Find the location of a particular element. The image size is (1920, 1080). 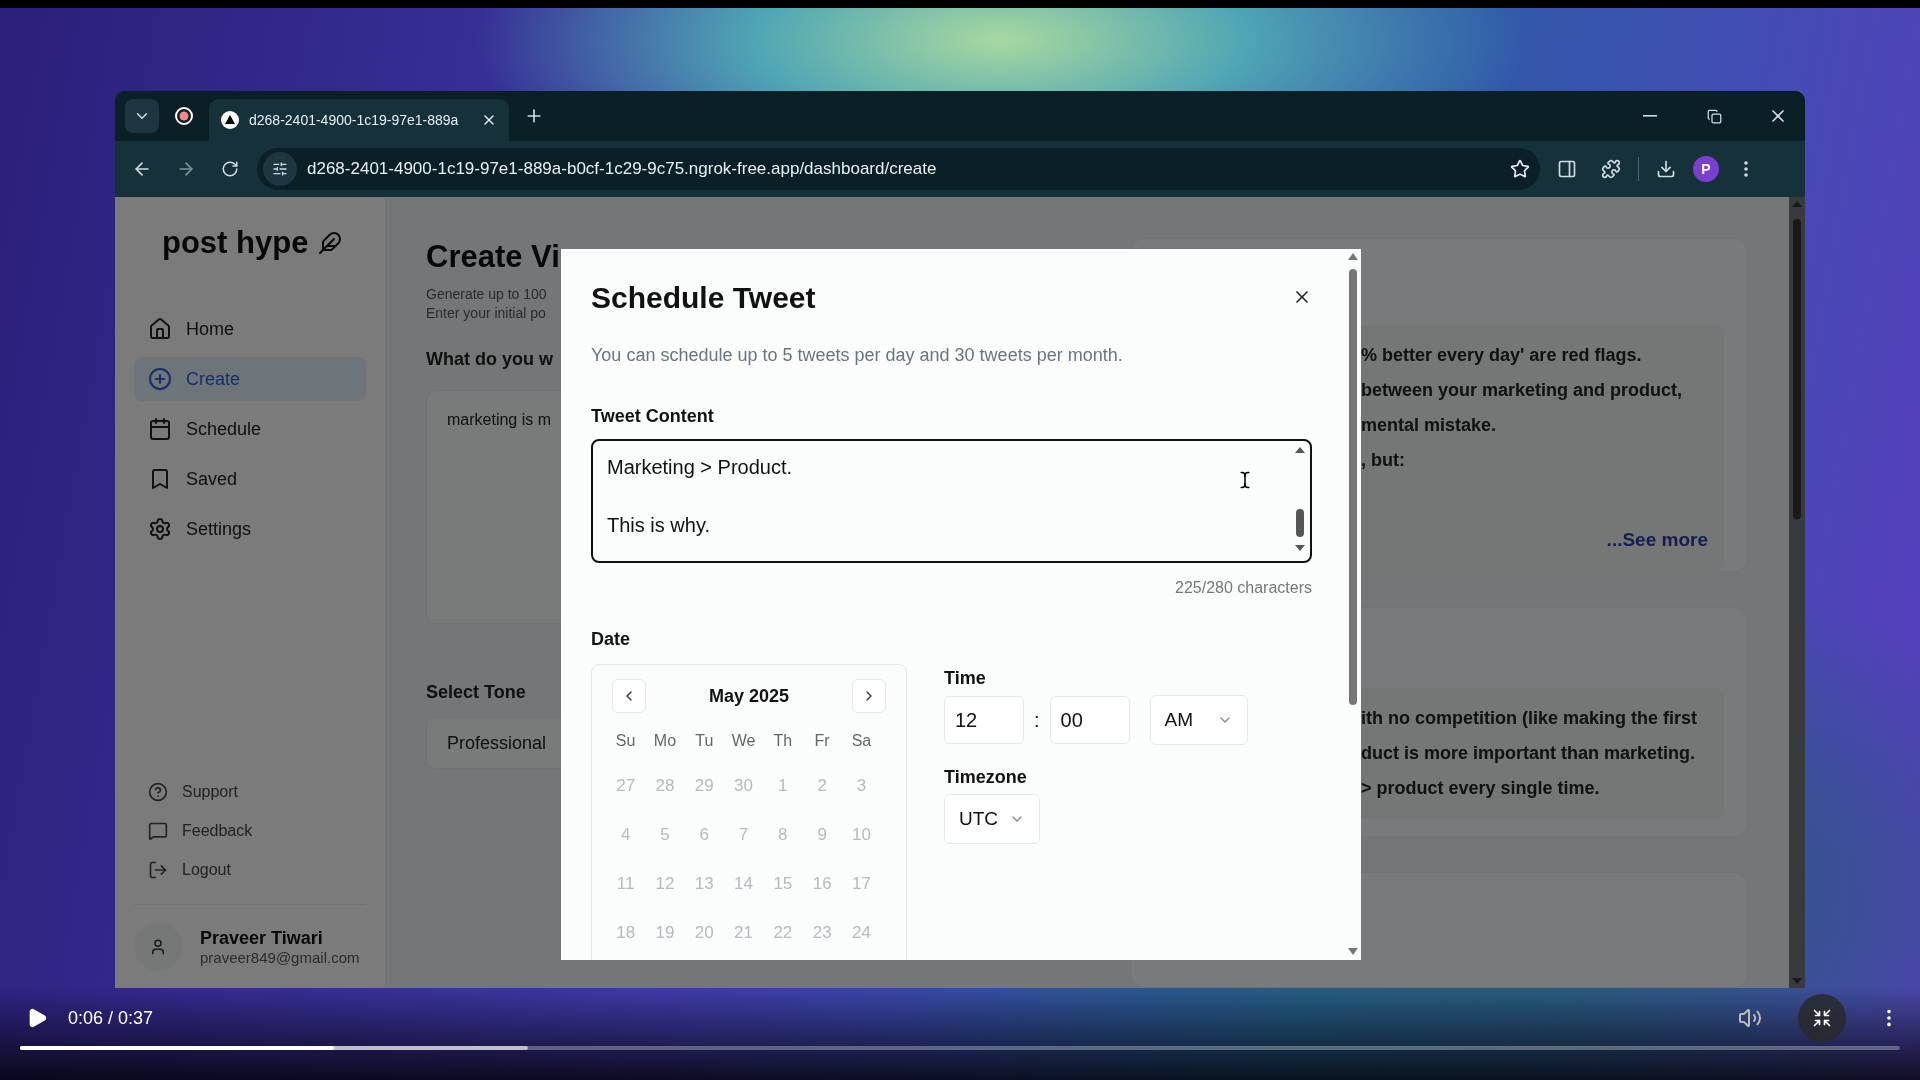

period-select: AM is located at coordinates (1198, 720).